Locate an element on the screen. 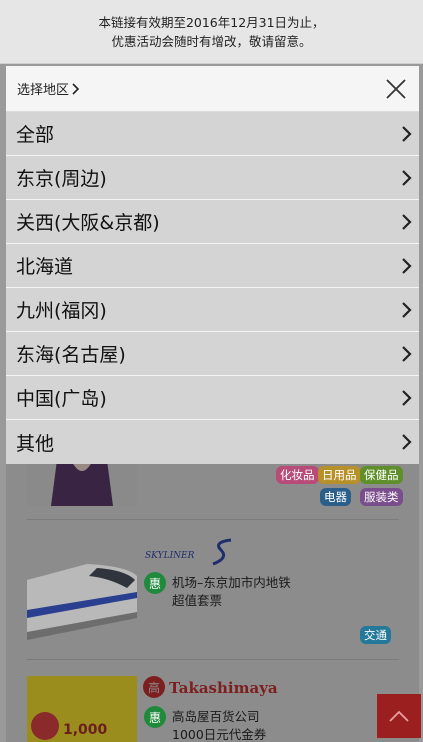  takashimaya-coupon-image: 1,000 is located at coordinates (82, 709).